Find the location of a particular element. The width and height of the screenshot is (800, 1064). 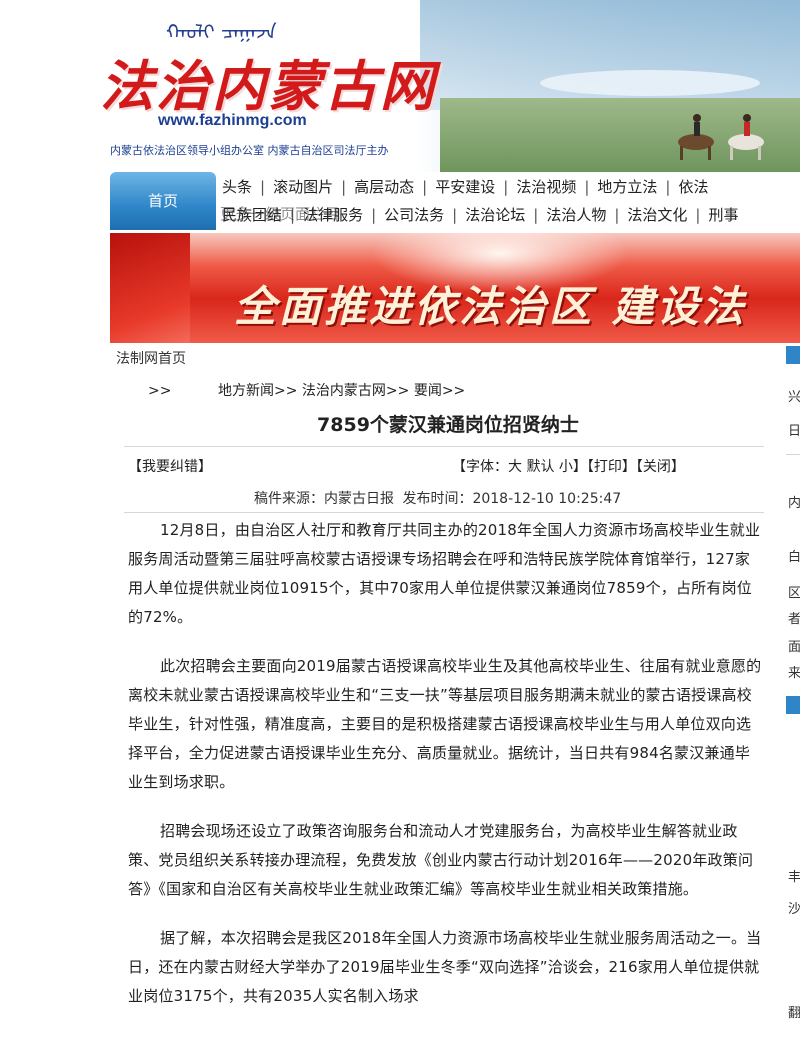

nav-item-headlines: 头条 is located at coordinates (237, 187).